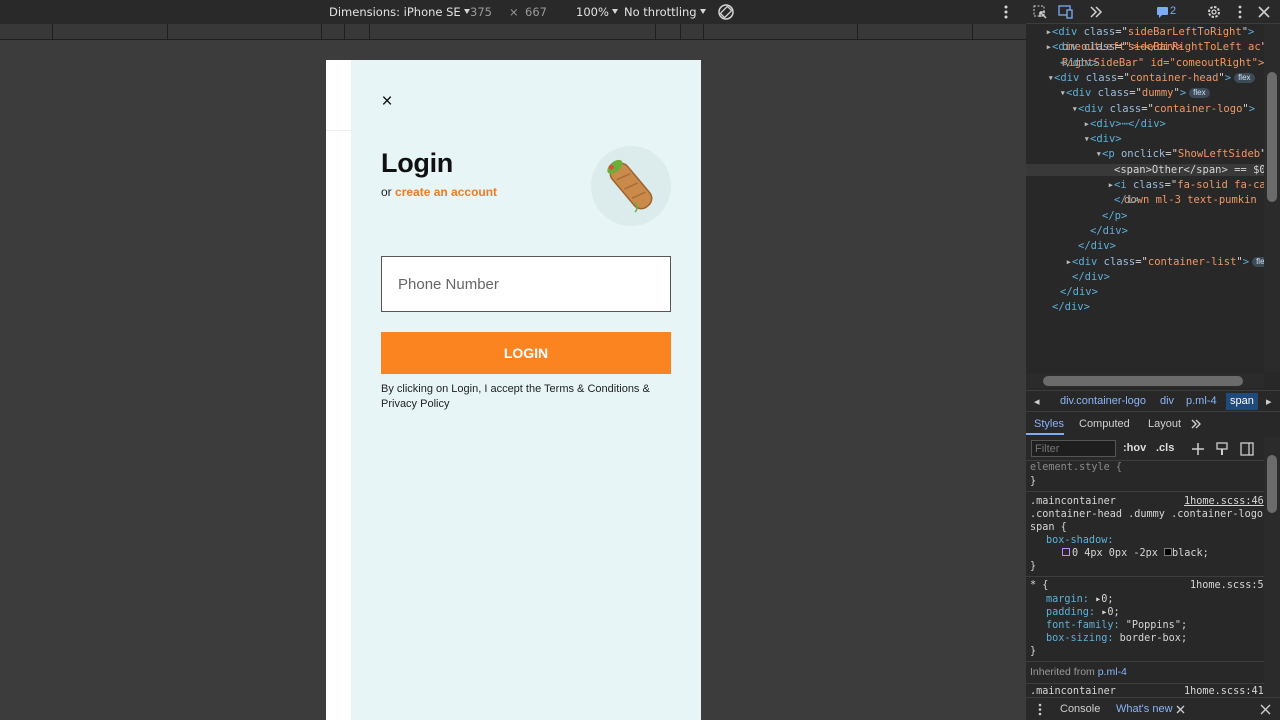 This screenshot has width=1280, height=720. Describe the element at coordinates (1104, 424) in the screenshot. I see `tab-computed: Computed` at that location.